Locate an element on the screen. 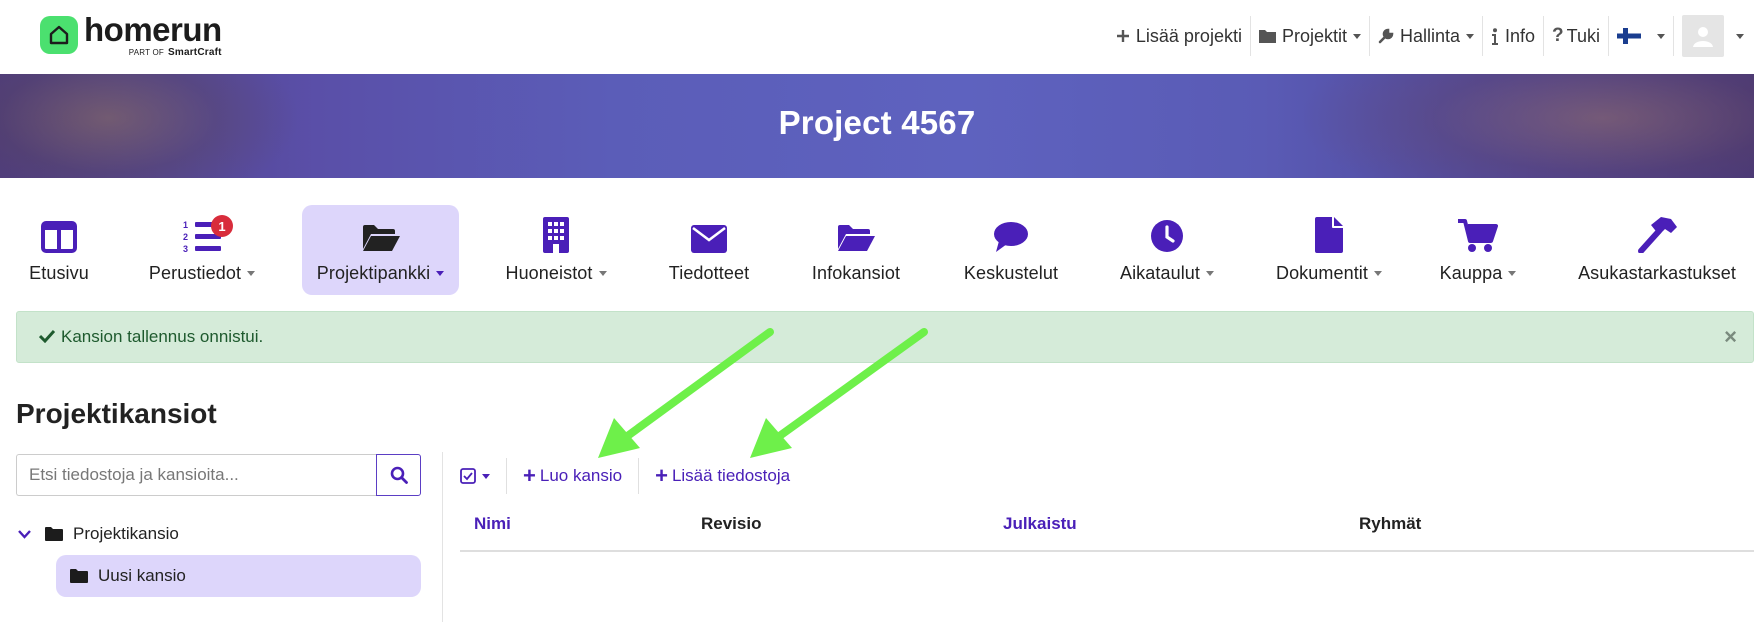  brand-parent-name: SmartCraft is located at coordinates (194, 52).